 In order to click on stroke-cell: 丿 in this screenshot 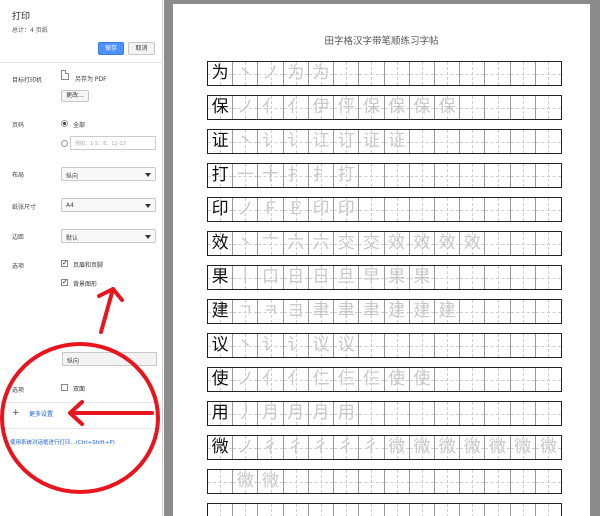, I will do `click(246, 413)`.